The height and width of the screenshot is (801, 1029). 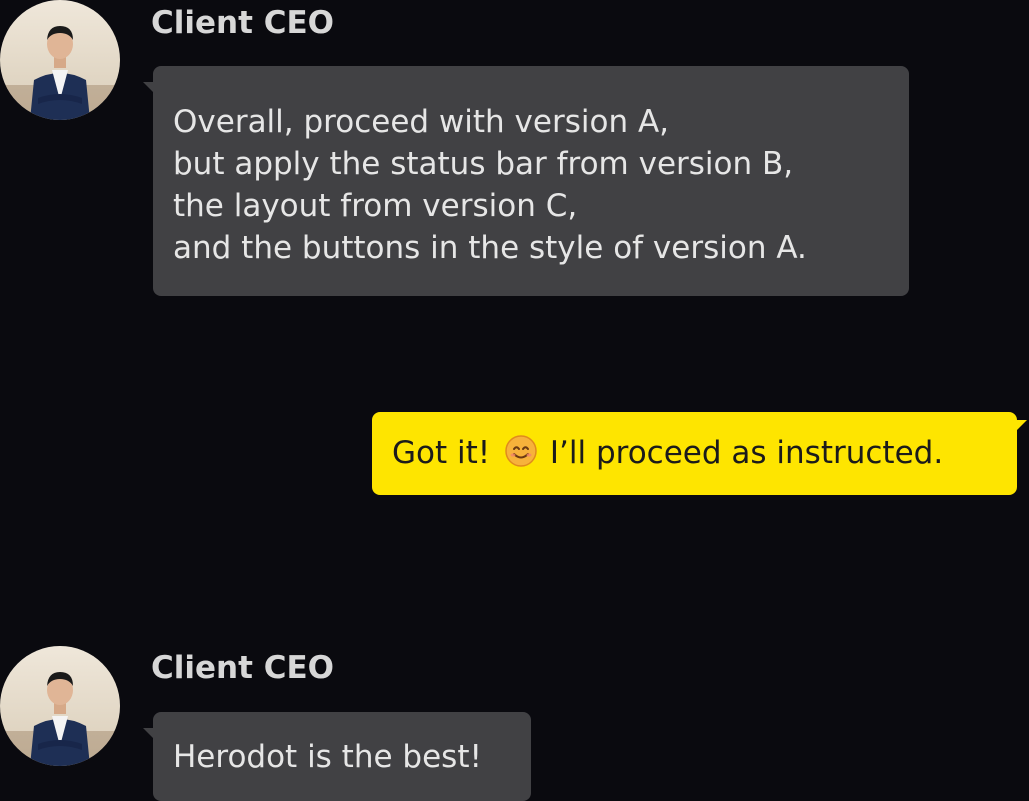 I want to click on message-line: the layout from version C,, so click(x=375, y=206).